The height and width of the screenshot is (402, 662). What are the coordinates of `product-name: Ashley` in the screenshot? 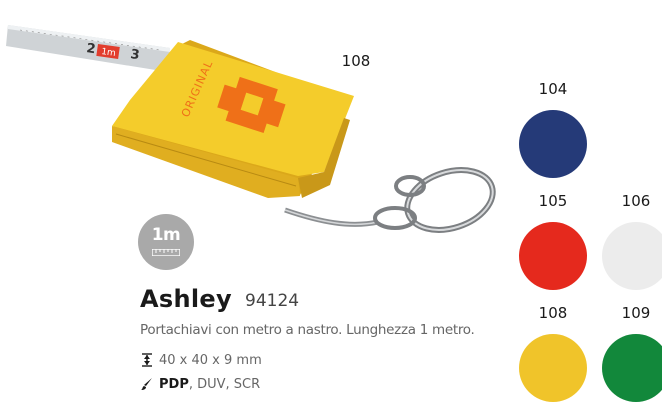 It's located at (186, 299).